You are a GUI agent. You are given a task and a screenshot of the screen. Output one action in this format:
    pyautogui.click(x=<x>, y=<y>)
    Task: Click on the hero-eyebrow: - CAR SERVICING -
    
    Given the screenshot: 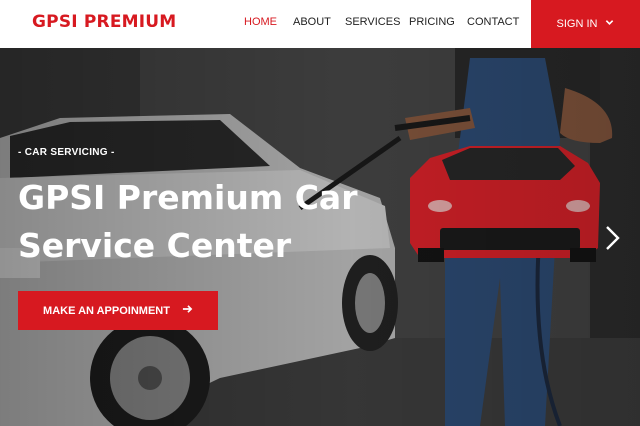 What is the action you would take?
    pyautogui.click(x=66, y=152)
    